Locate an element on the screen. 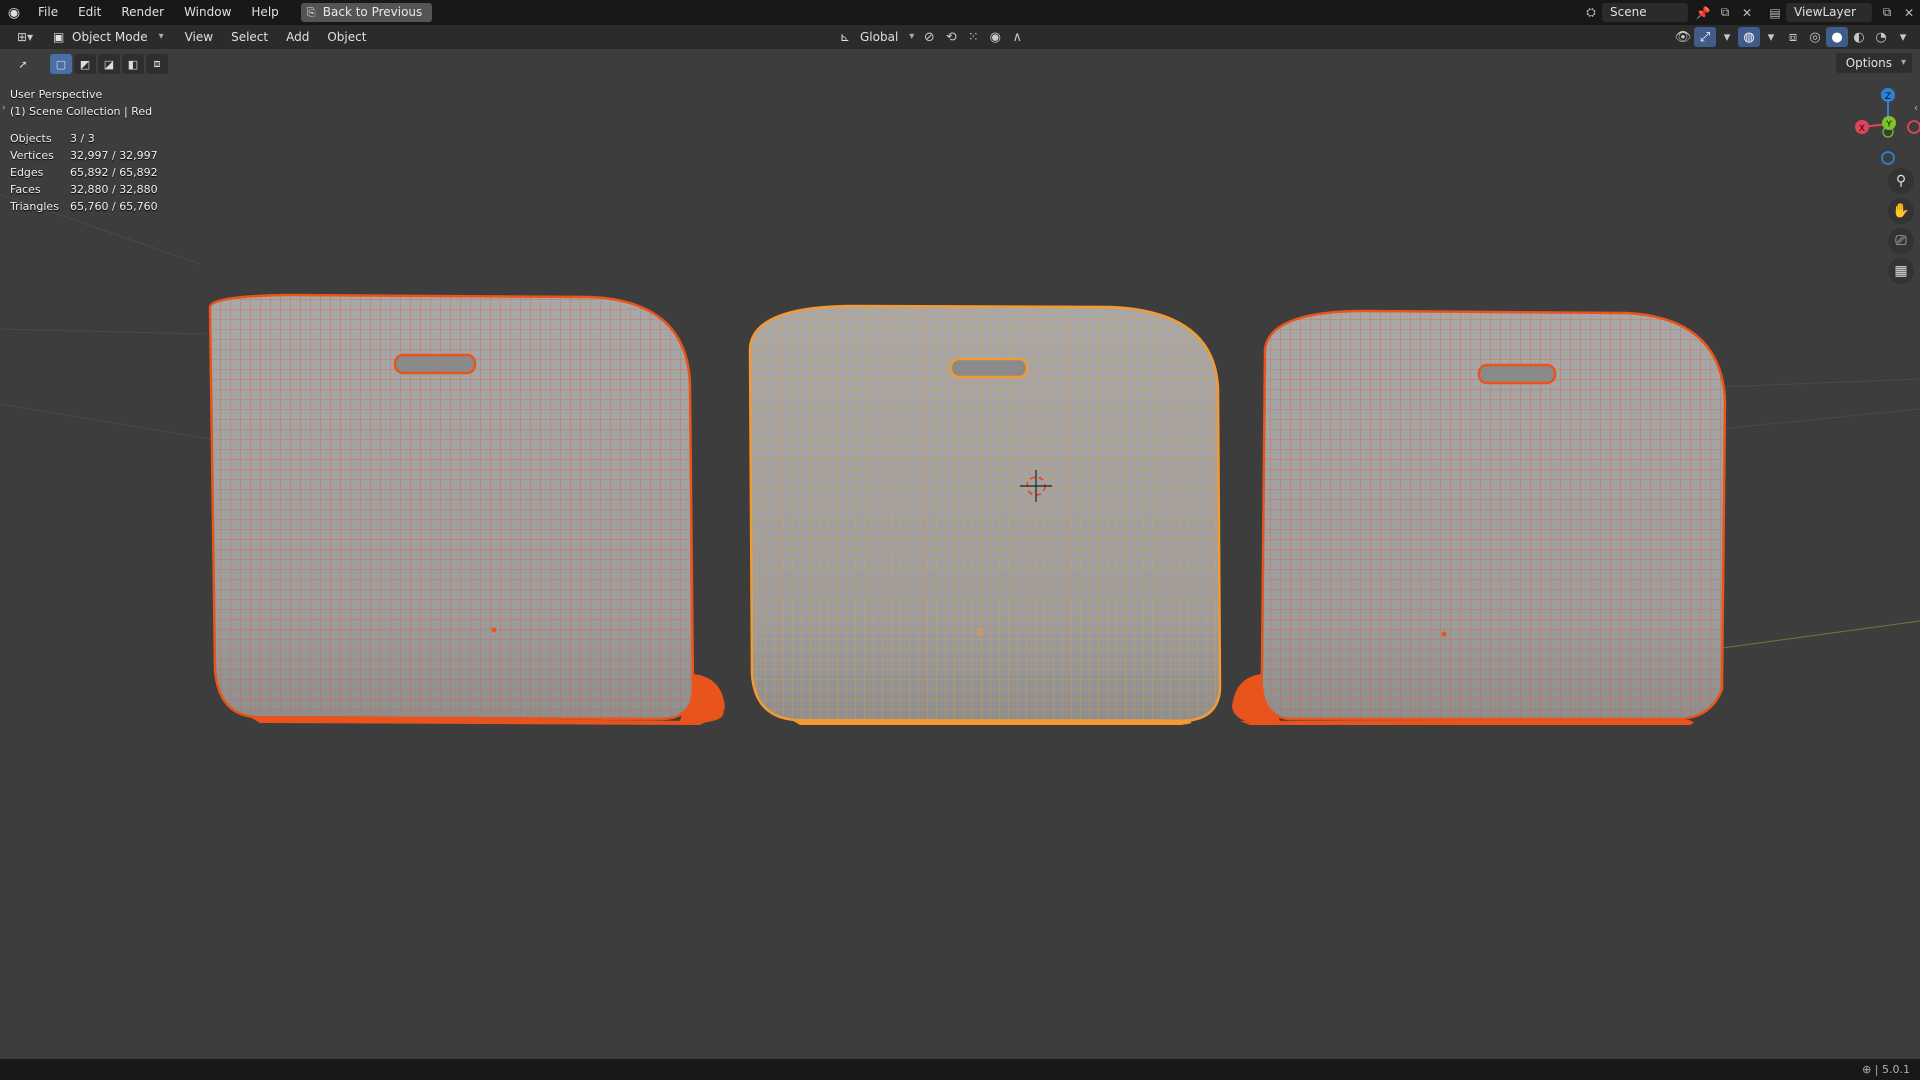  proportional-editing-icon: ◉ is located at coordinates (995, 37).